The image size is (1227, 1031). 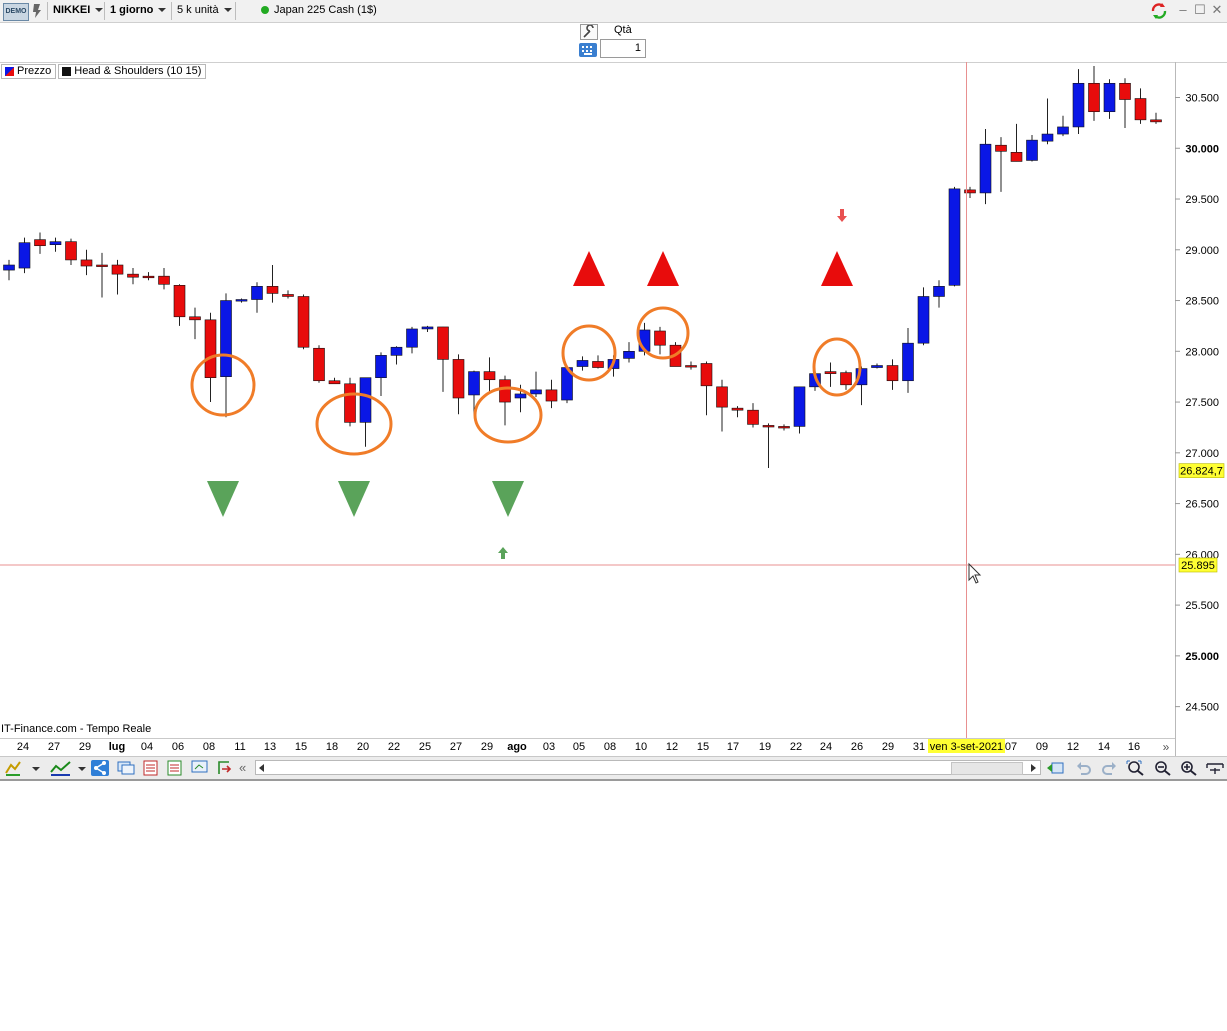 What do you see at coordinates (363, 747) in the screenshot?
I see `x-tick-label: 20` at bounding box center [363, 747].